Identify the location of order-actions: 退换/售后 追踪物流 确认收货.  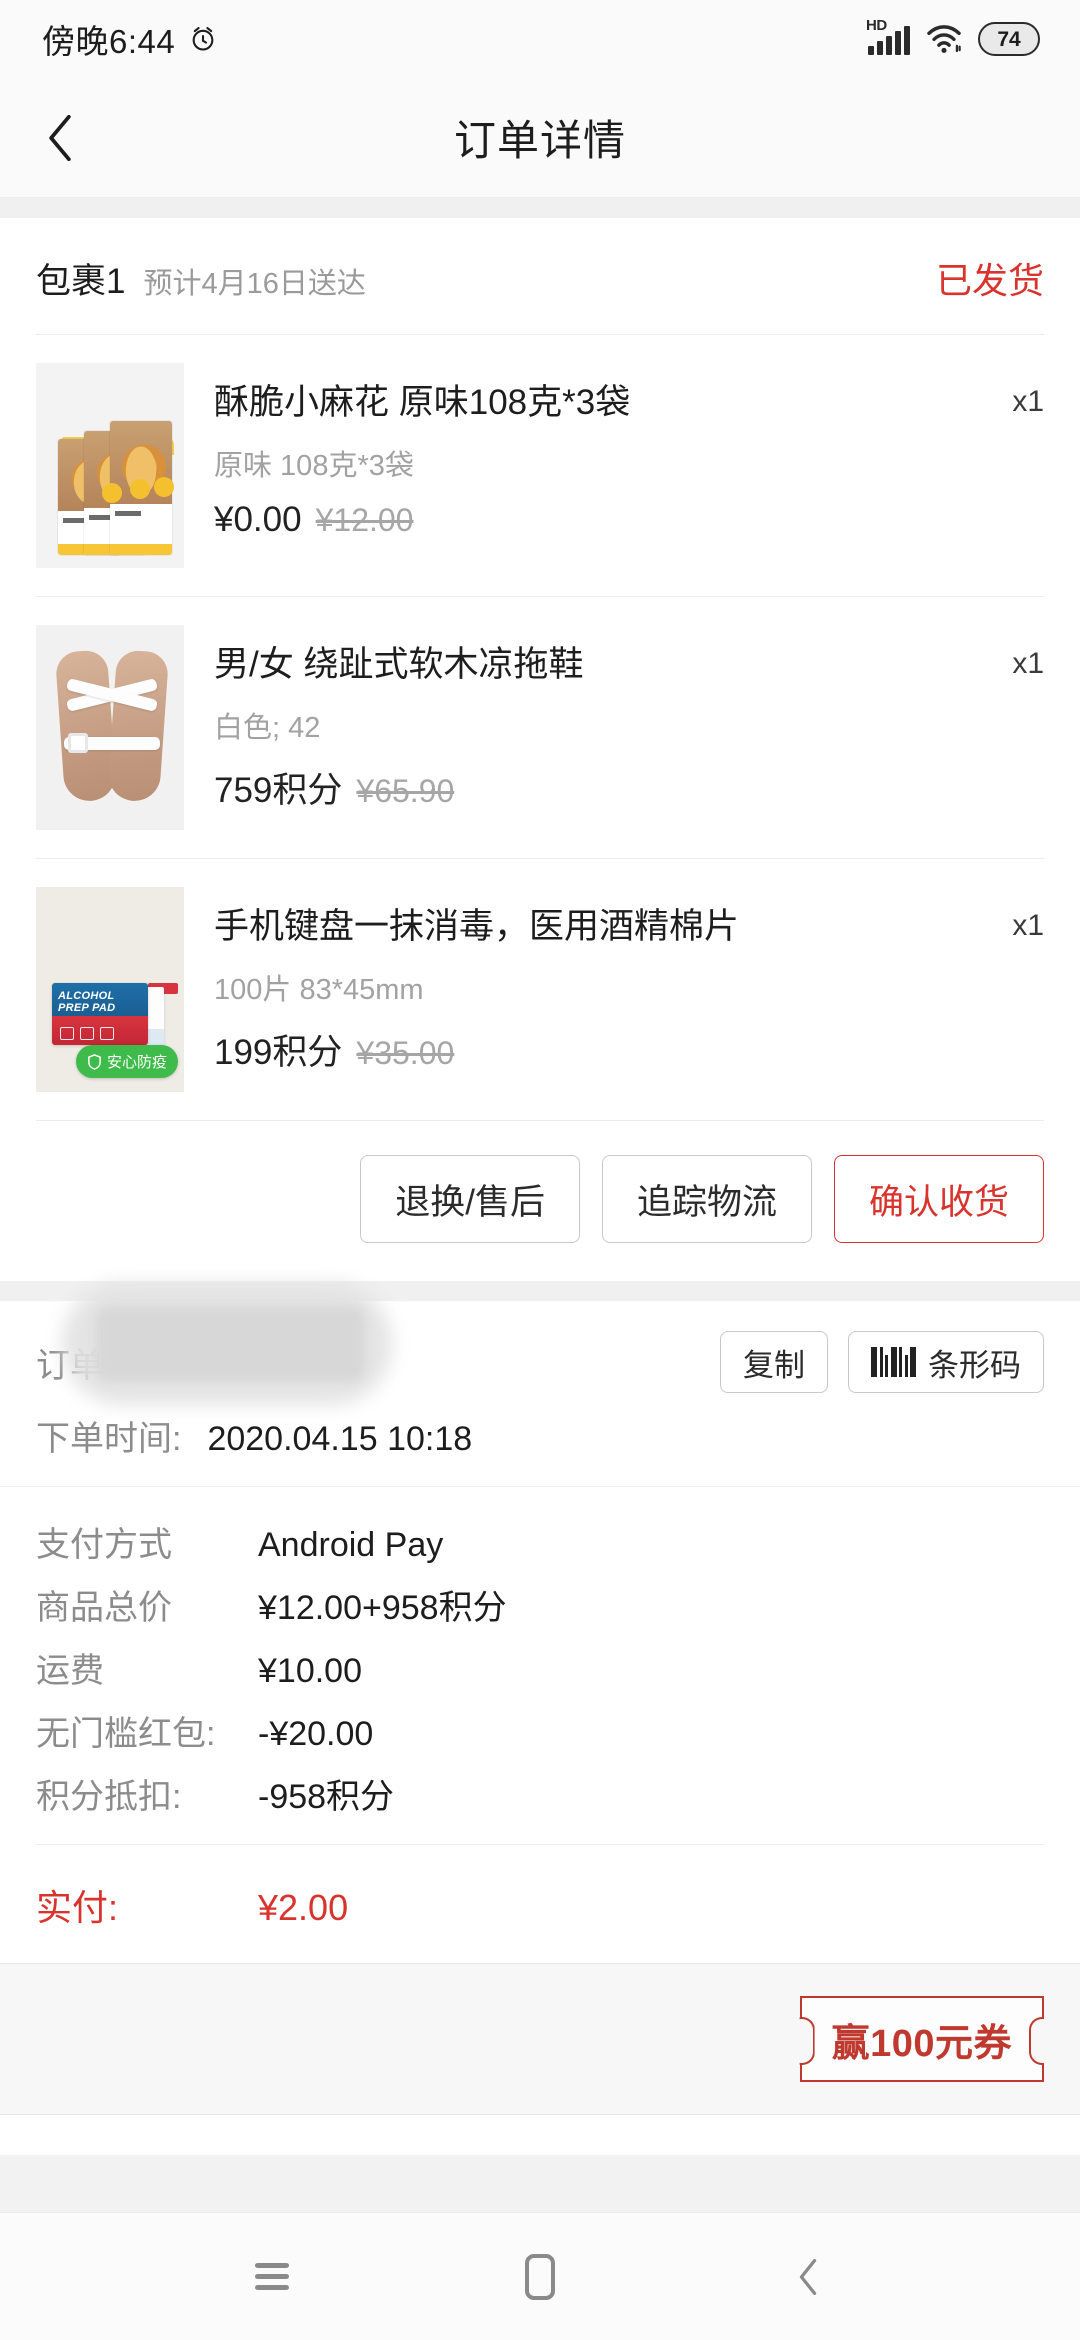
(540, 1201).